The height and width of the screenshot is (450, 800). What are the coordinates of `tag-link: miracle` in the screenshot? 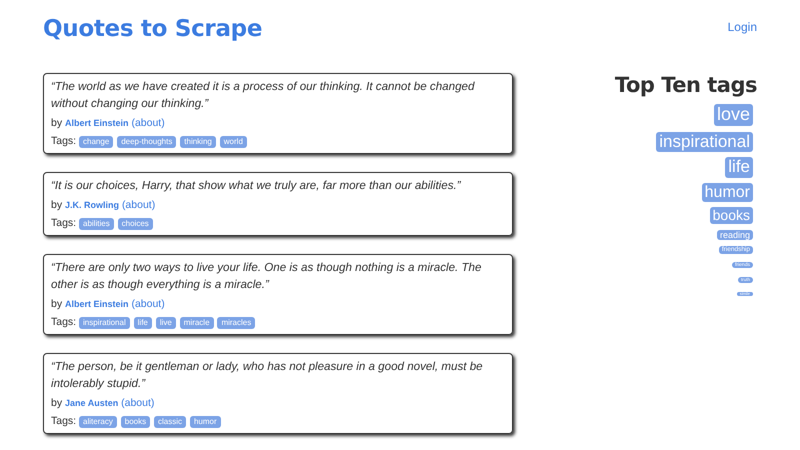 It's located at (197, 323).